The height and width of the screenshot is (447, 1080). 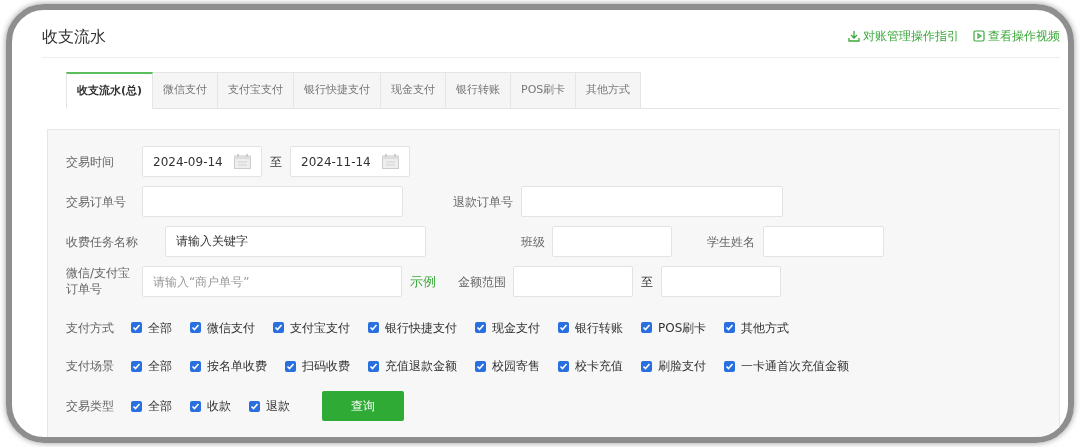 What do you see at coordinates (317, 366) in the screenshot?
I see `checkbox-option: 扫码收费` at bounding box center [317, 366].